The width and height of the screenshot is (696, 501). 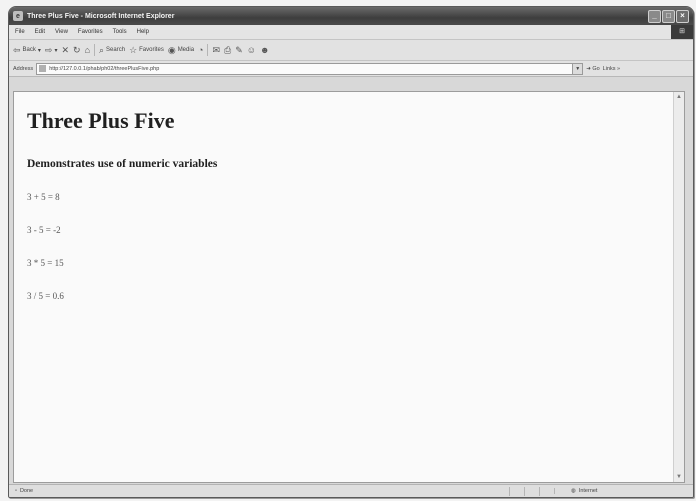 I want to click on result-line: 3 / 5 = 0.6, so click(x=45, y=296).